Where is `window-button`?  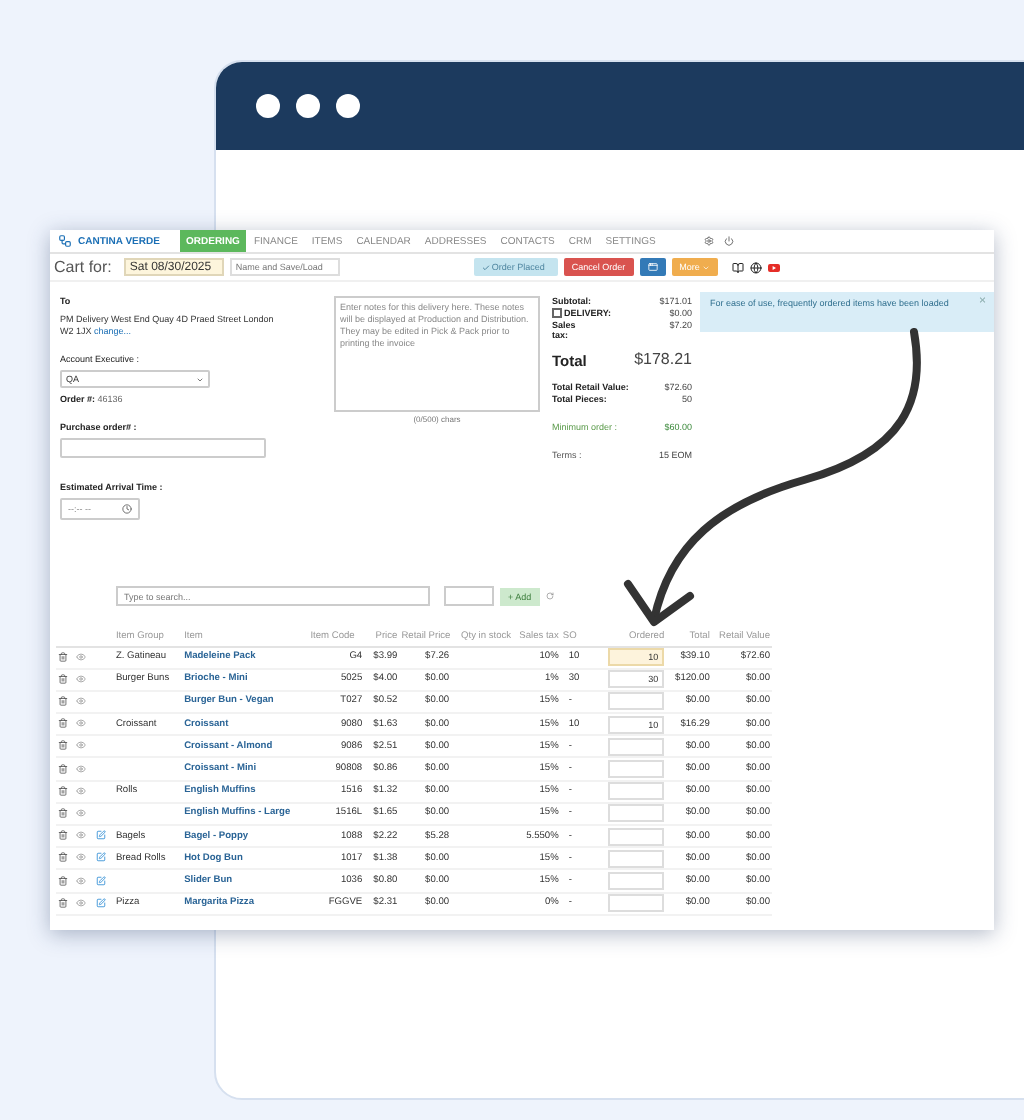
window-button is located at coordinates (652, 267).